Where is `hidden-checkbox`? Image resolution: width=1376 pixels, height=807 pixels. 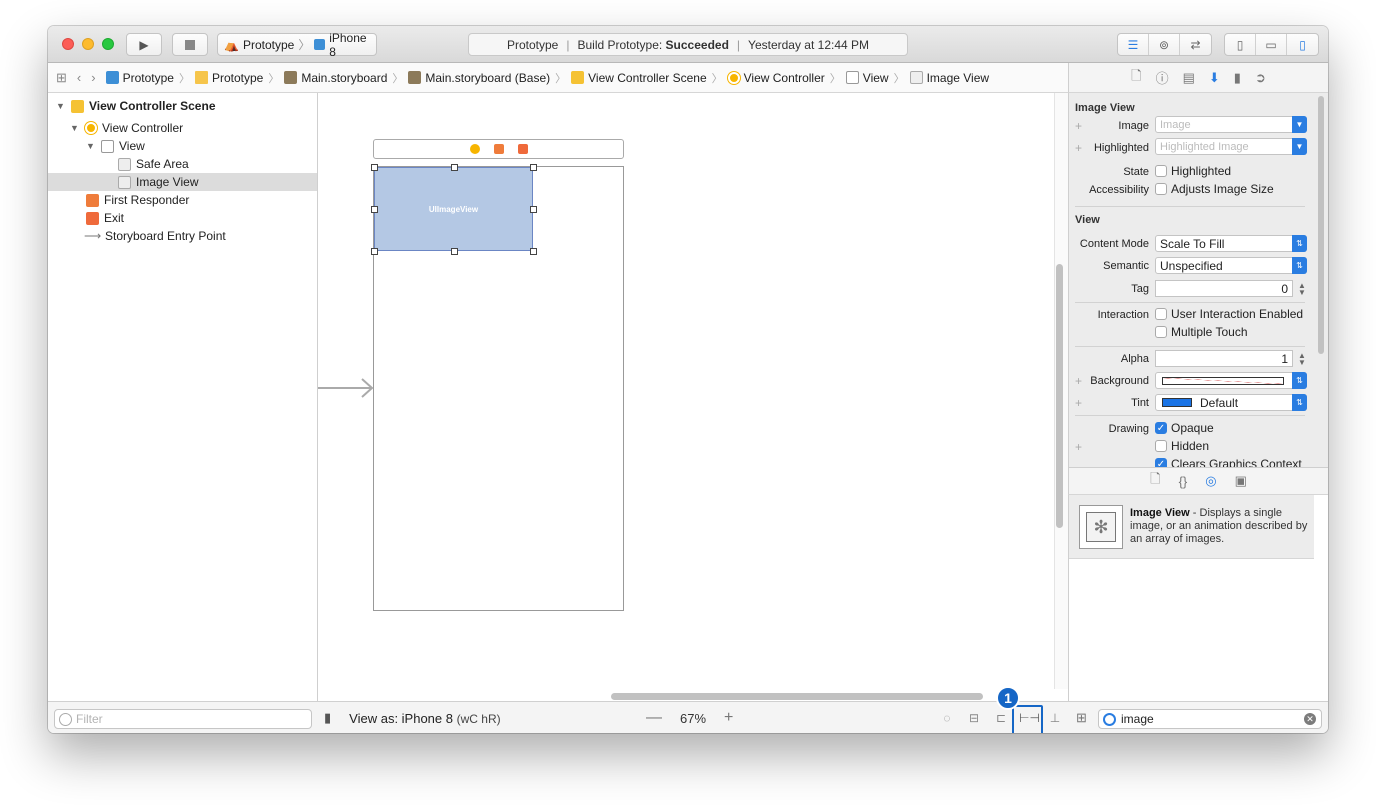
hidden-checkbox is located at coordinates (1161, 446).